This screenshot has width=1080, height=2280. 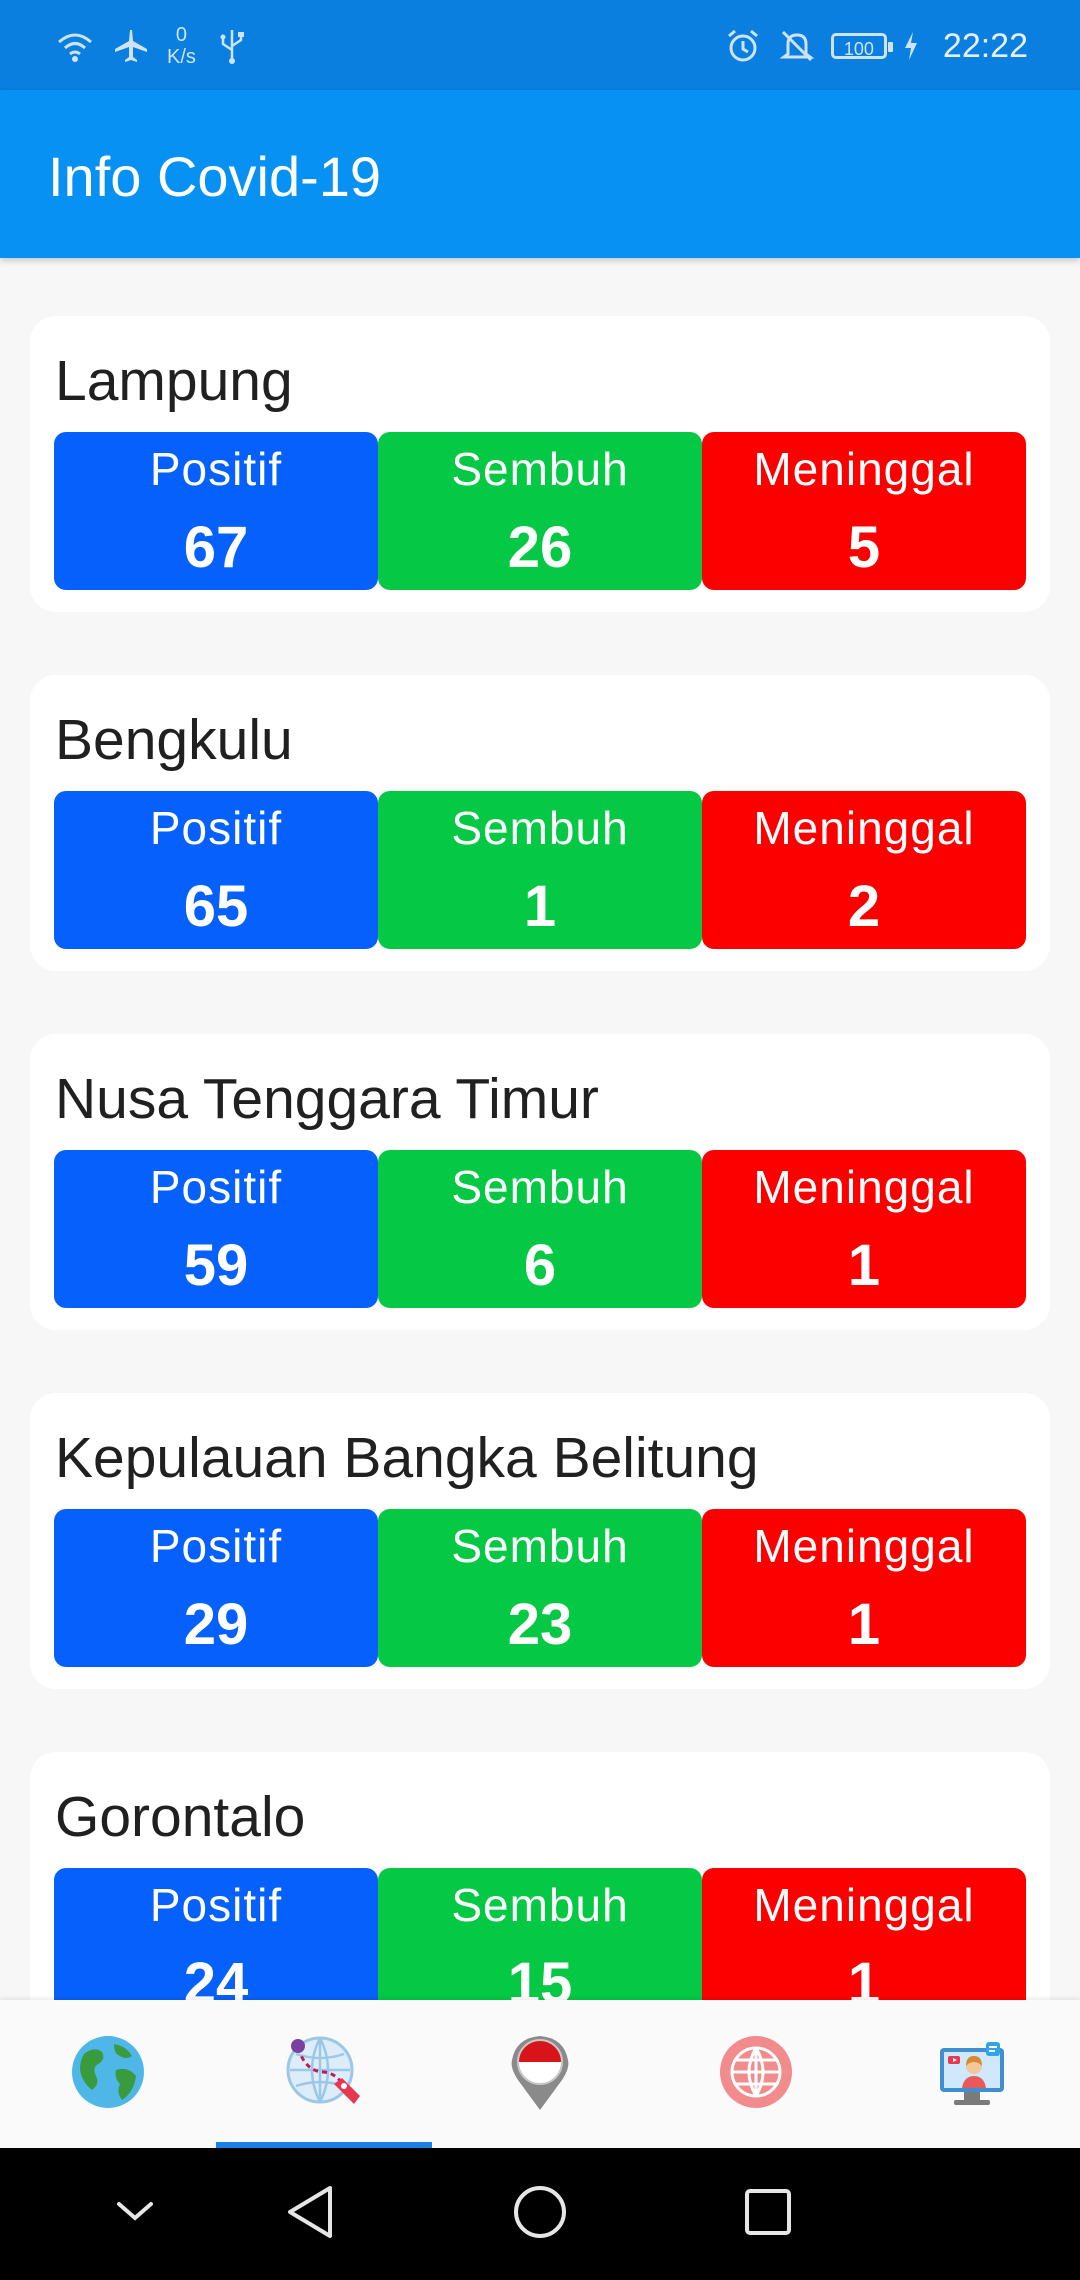 I want to click on speed-unit: K/s, so click(x=181, y=57).